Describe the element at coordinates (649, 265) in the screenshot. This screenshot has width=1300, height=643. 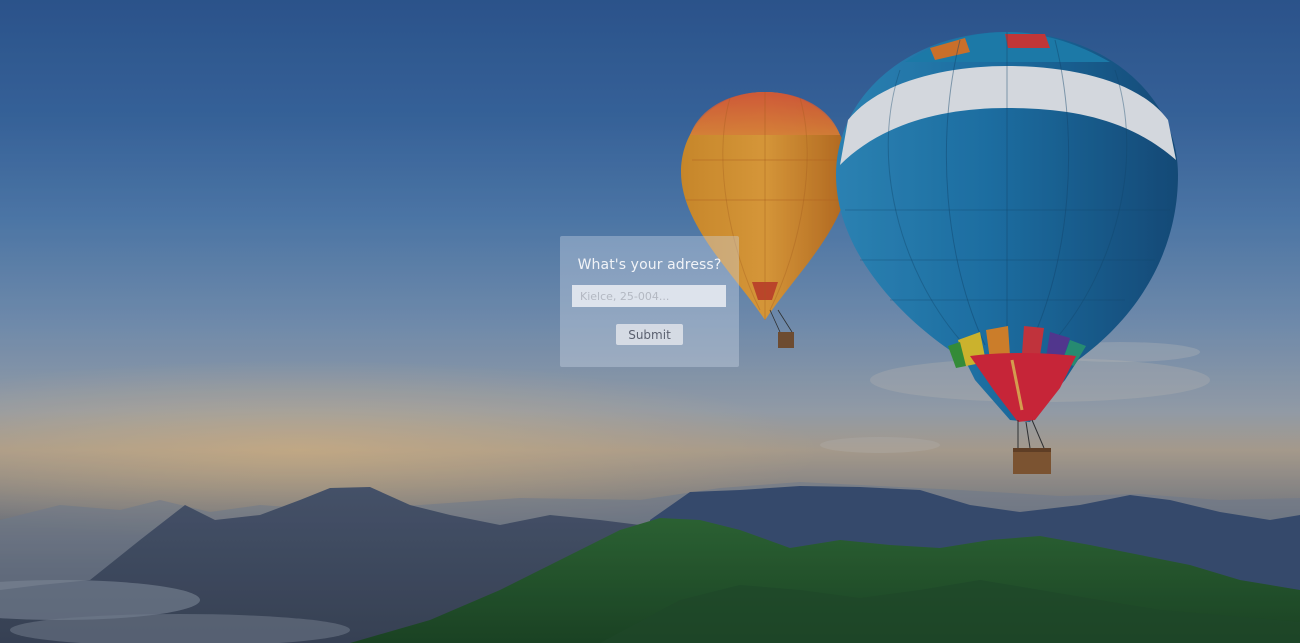
I see `form-title: What's your adress?` at that location.